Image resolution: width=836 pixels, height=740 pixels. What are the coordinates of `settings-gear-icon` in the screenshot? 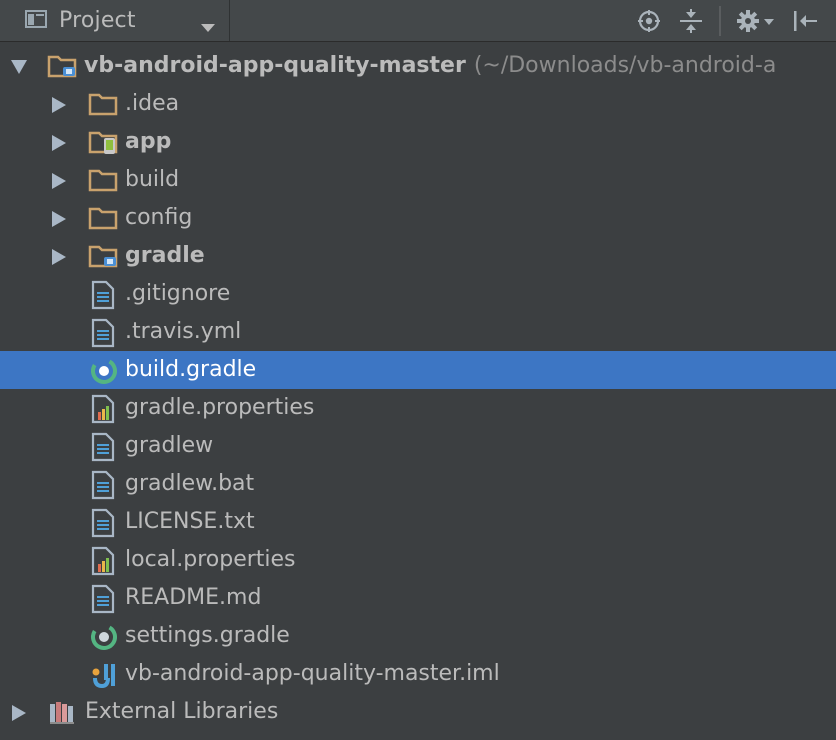 It's located at (756, 21).